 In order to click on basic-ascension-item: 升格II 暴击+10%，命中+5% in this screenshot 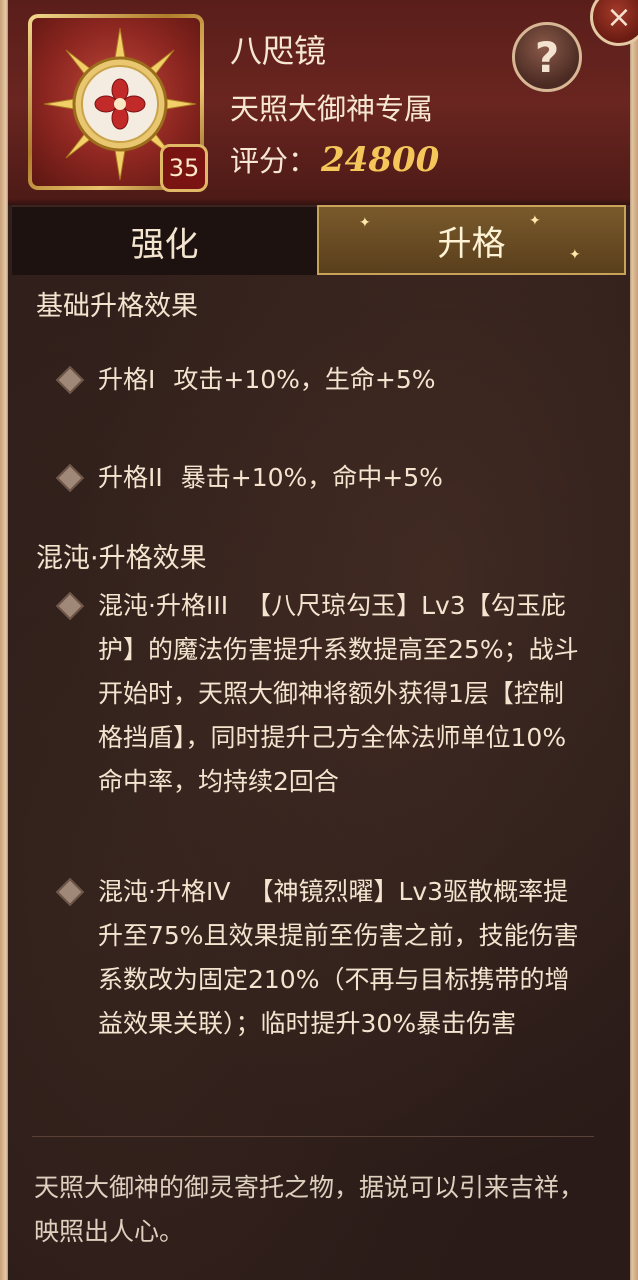, I will do `click(320, 478)`.